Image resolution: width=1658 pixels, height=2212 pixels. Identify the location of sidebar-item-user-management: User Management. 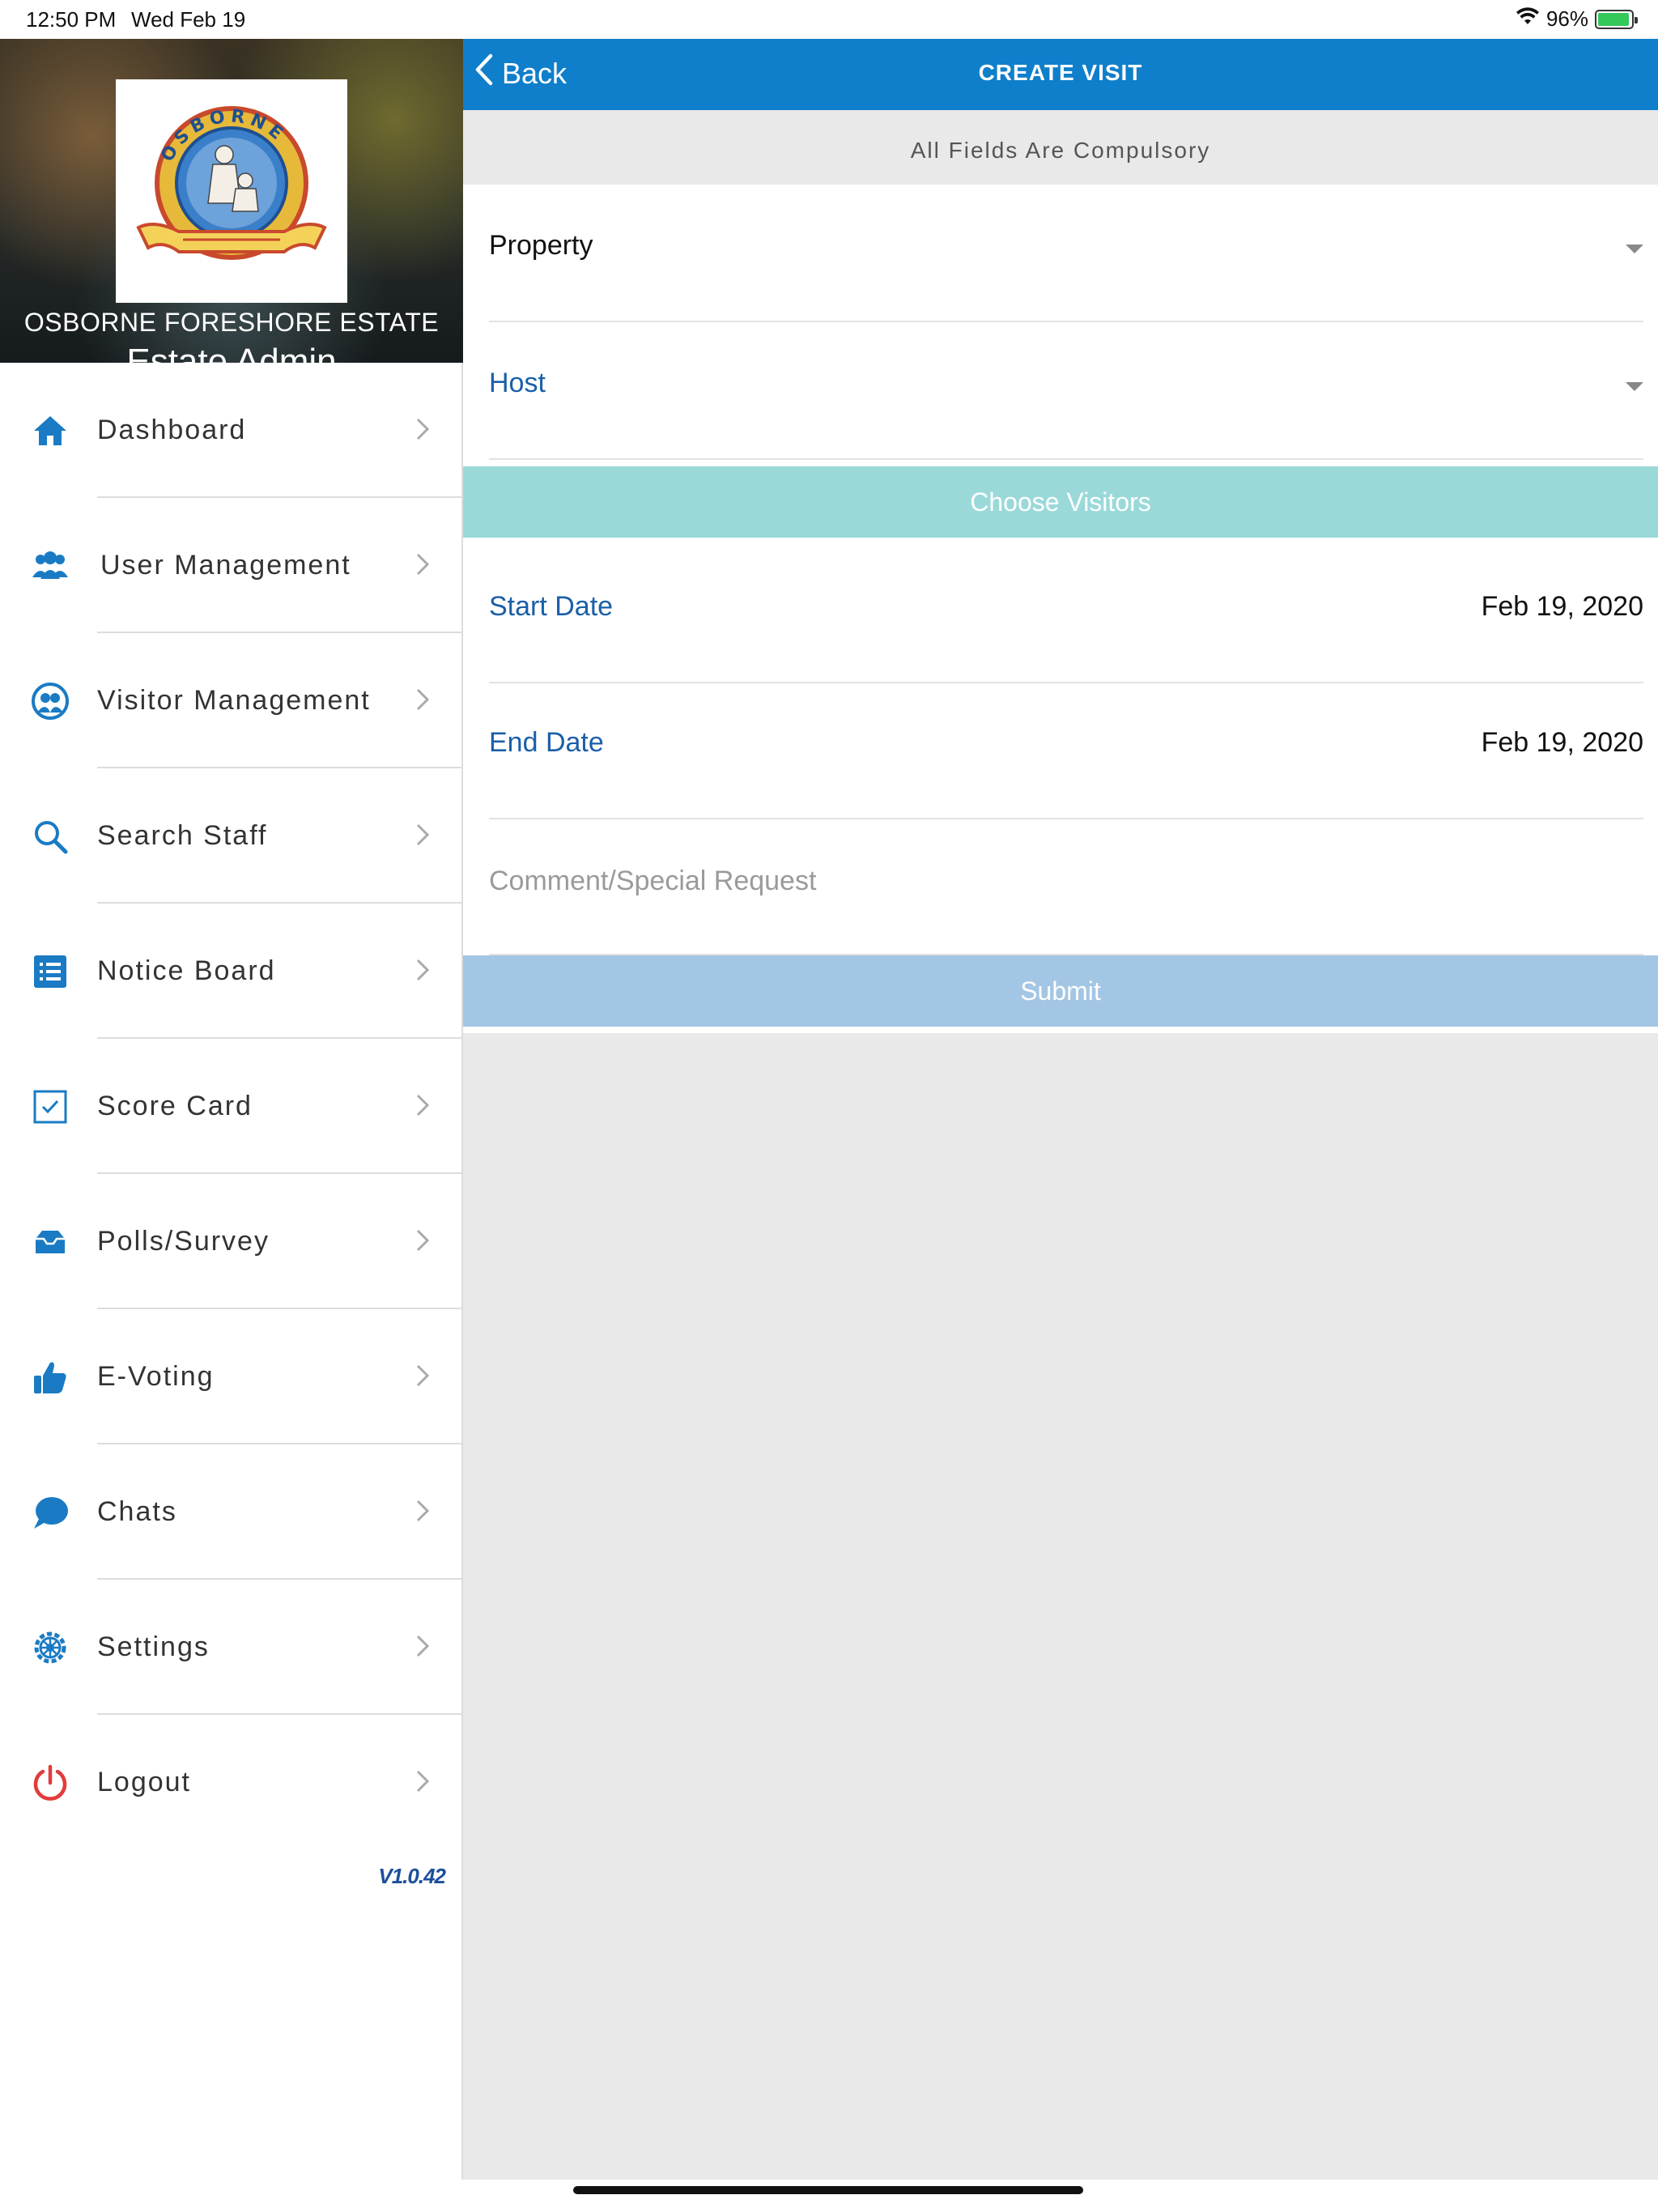
(231, 565).